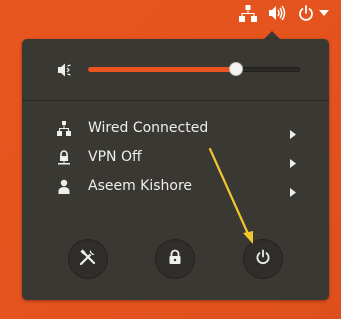 The width and height of the screenshot is (341, 319). I want to click on volume-icon, so click(277, 13).